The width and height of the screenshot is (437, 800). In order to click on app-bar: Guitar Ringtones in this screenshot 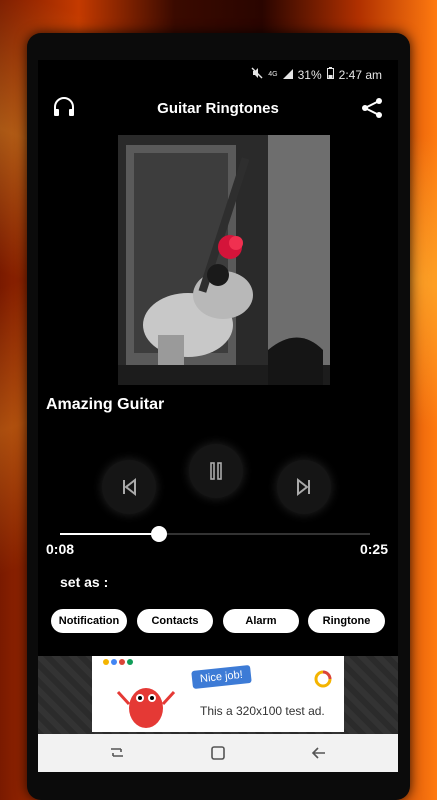, I will do `click(218, 108)`.